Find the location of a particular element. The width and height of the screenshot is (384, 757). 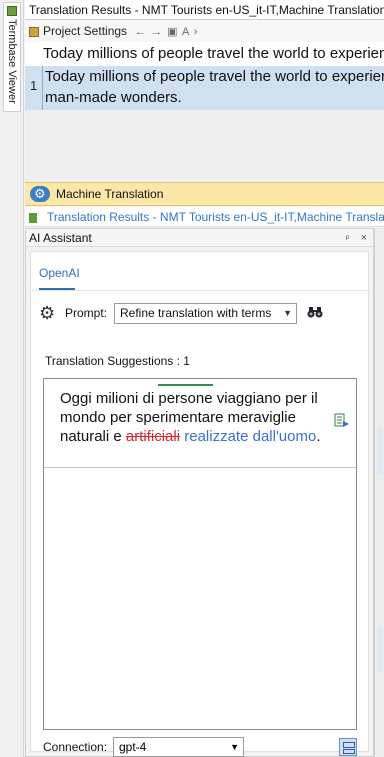

termbase-icon is located at coordinates (12, 11).